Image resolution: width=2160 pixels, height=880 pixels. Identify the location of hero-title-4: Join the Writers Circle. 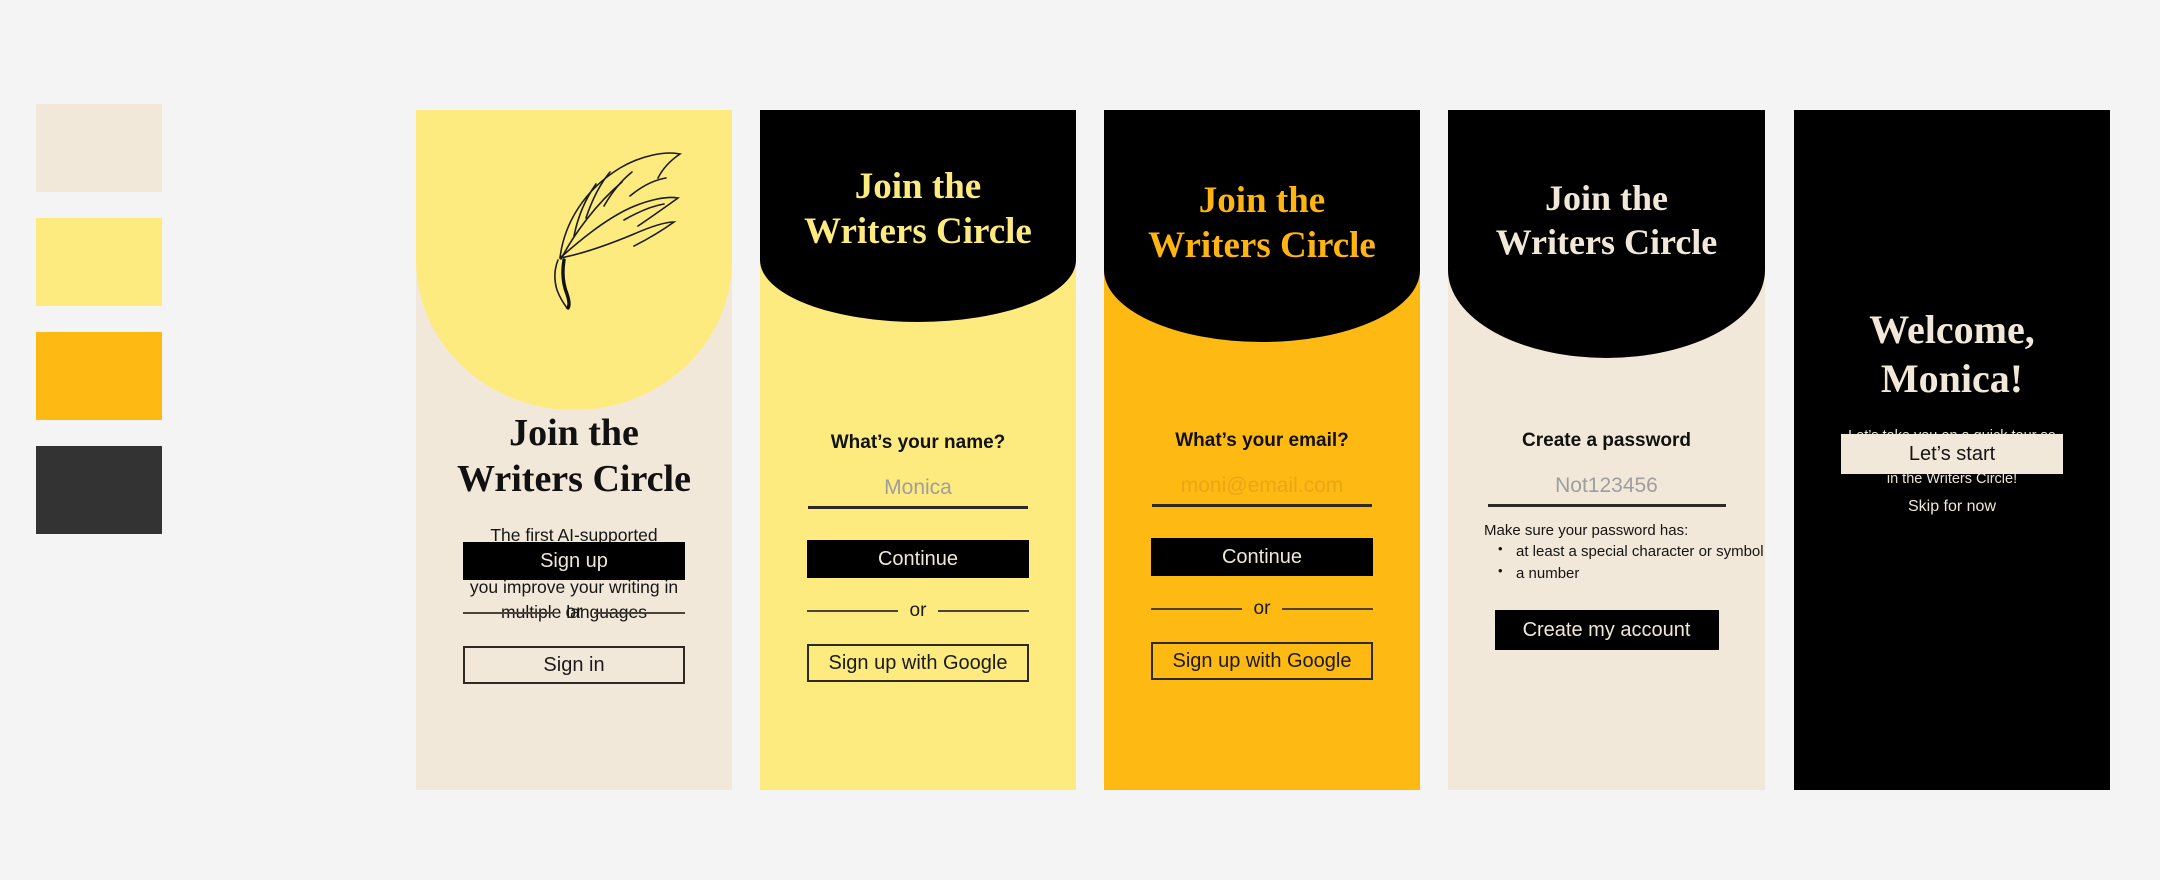
(1607, 221).